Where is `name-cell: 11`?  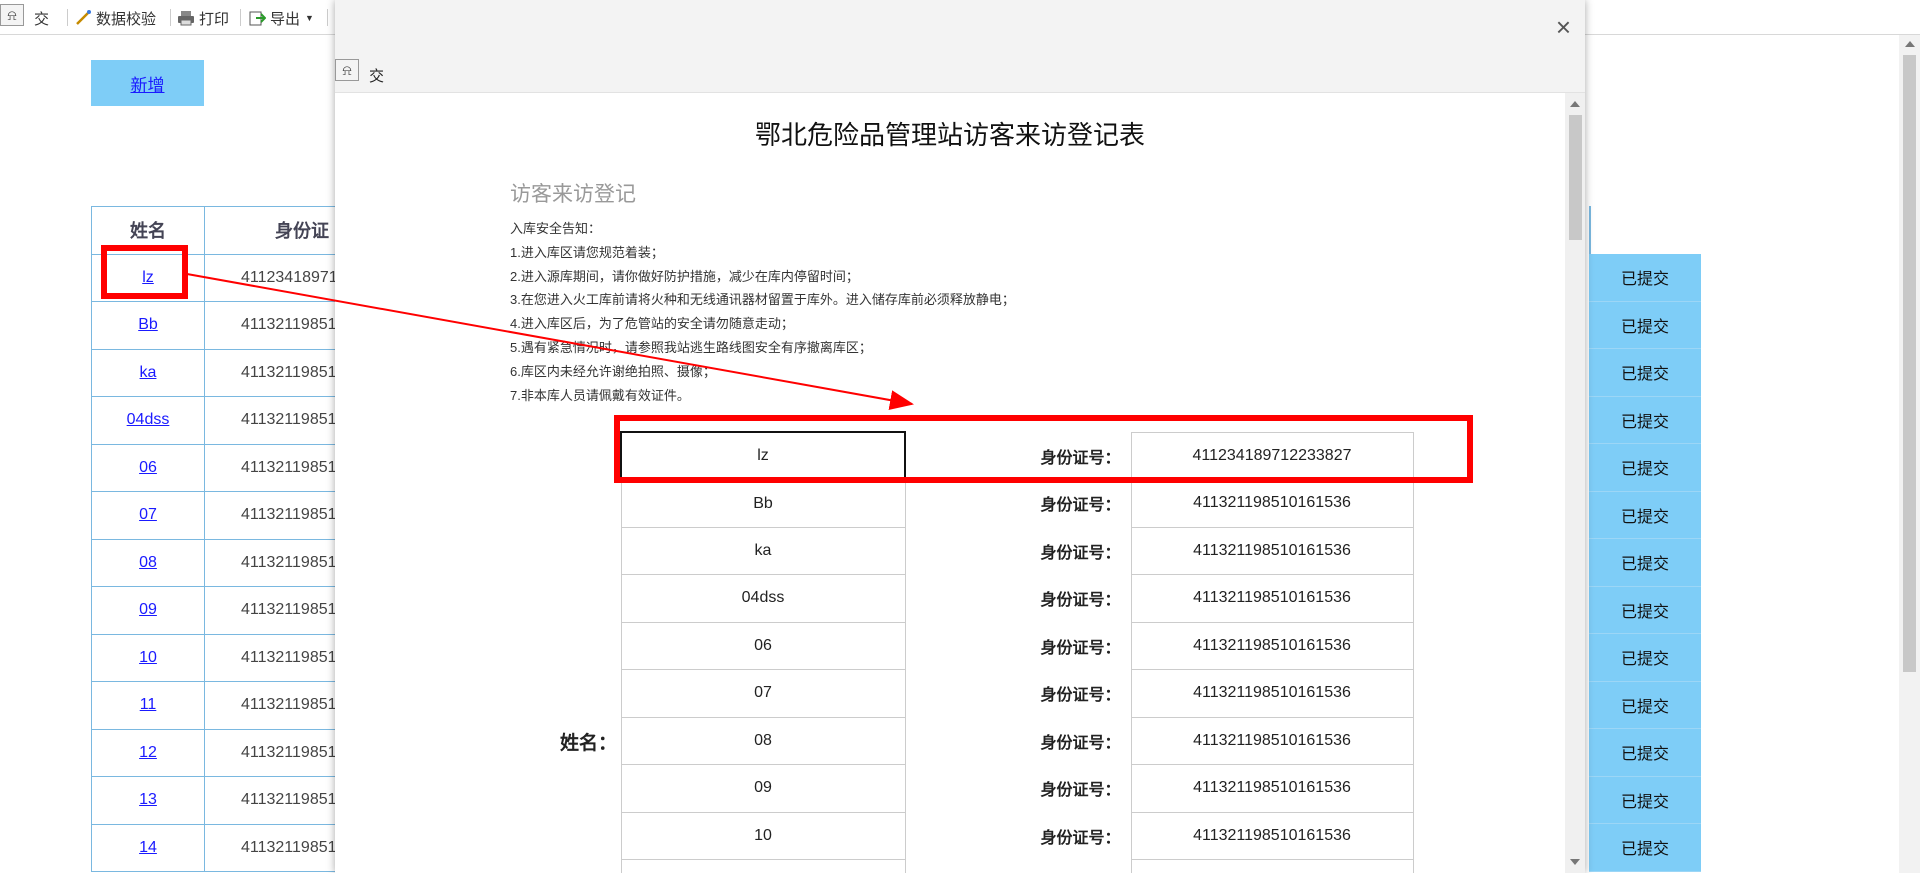 name-cell: 11 is located at coordinates (148, 705).